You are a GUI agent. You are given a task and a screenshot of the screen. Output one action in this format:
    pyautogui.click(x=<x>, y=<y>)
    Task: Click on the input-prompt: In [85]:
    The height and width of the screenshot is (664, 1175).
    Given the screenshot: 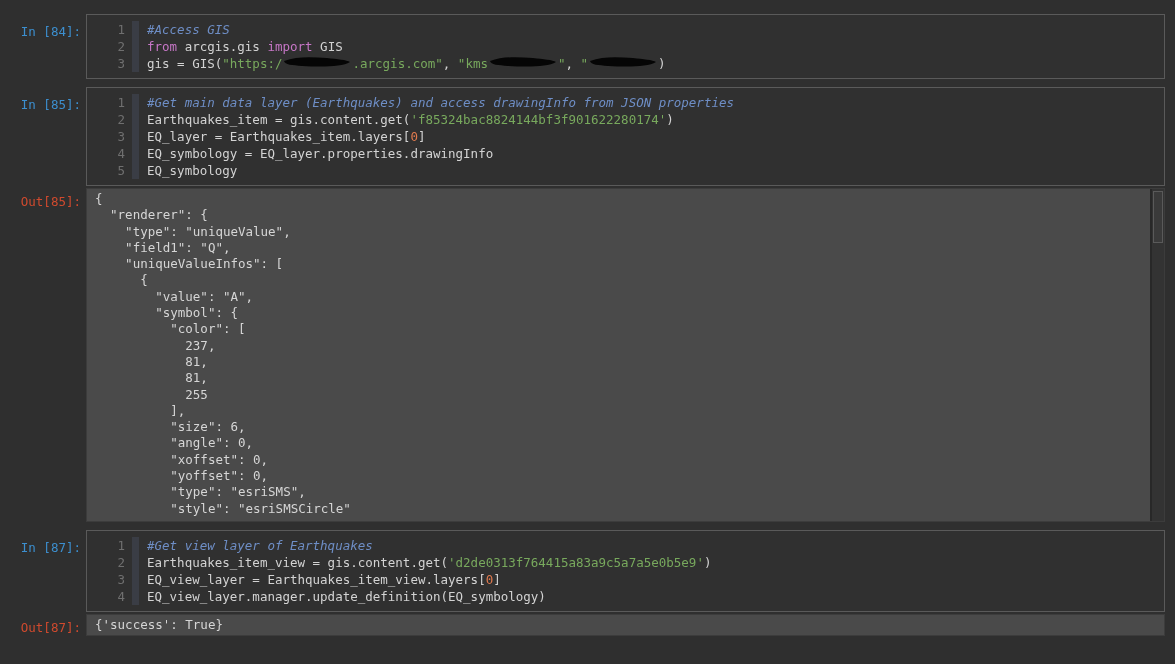 What is the action you would take?
    pyautogui.click(x=50, y=104)
    